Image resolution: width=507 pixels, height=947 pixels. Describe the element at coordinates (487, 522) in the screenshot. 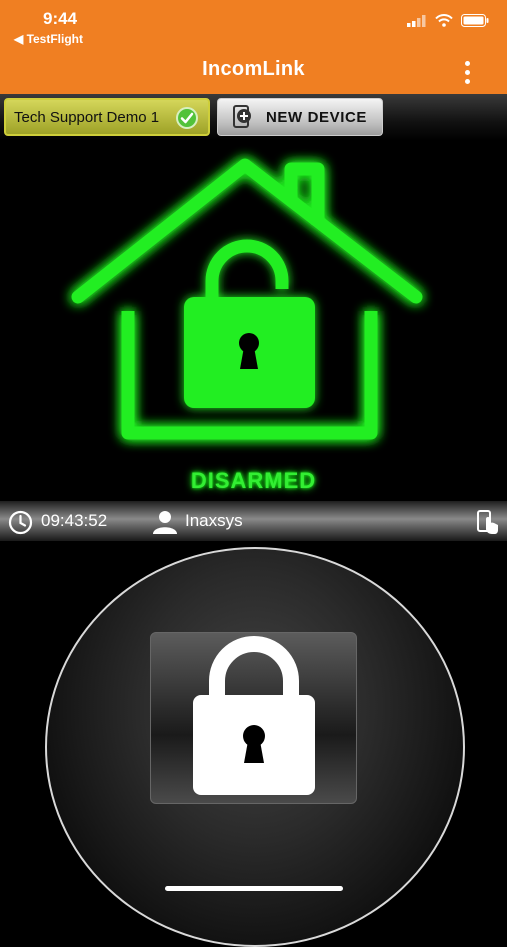

I see `phone-touch-icon` at that location.